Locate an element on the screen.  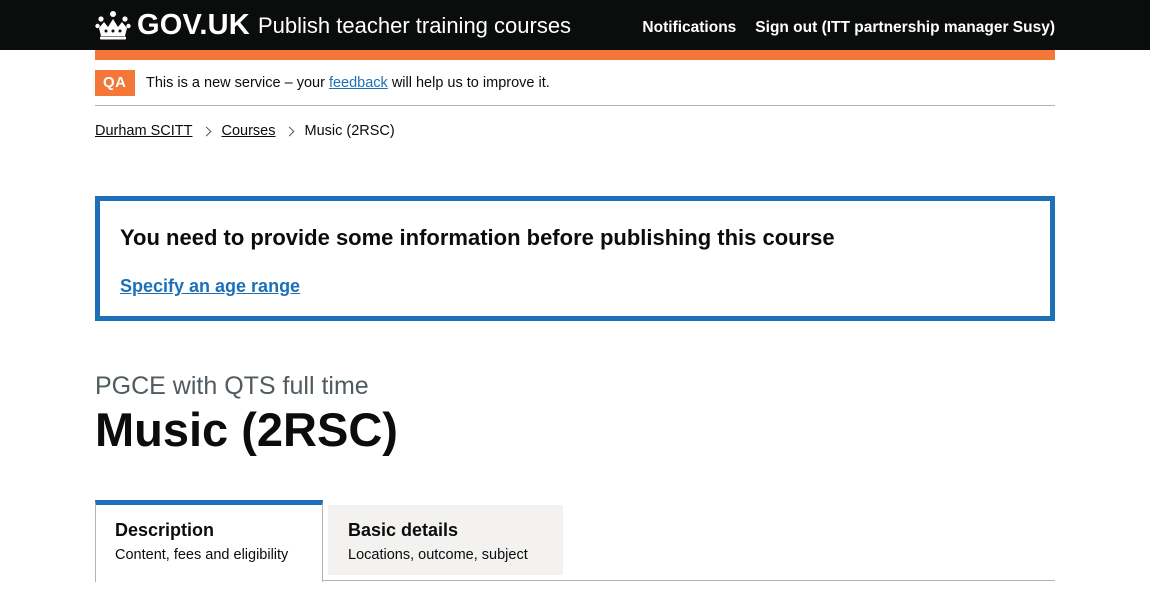
phase-text-after: will help us to improve it. is located at coordinates (468, 83).